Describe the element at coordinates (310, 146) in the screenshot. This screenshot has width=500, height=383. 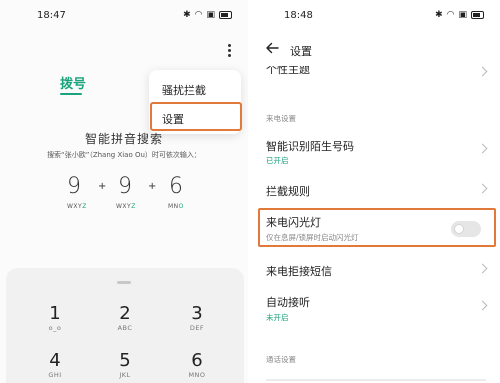
I see `settings-item-smart-id: 智能识别陌生号码` at that location.